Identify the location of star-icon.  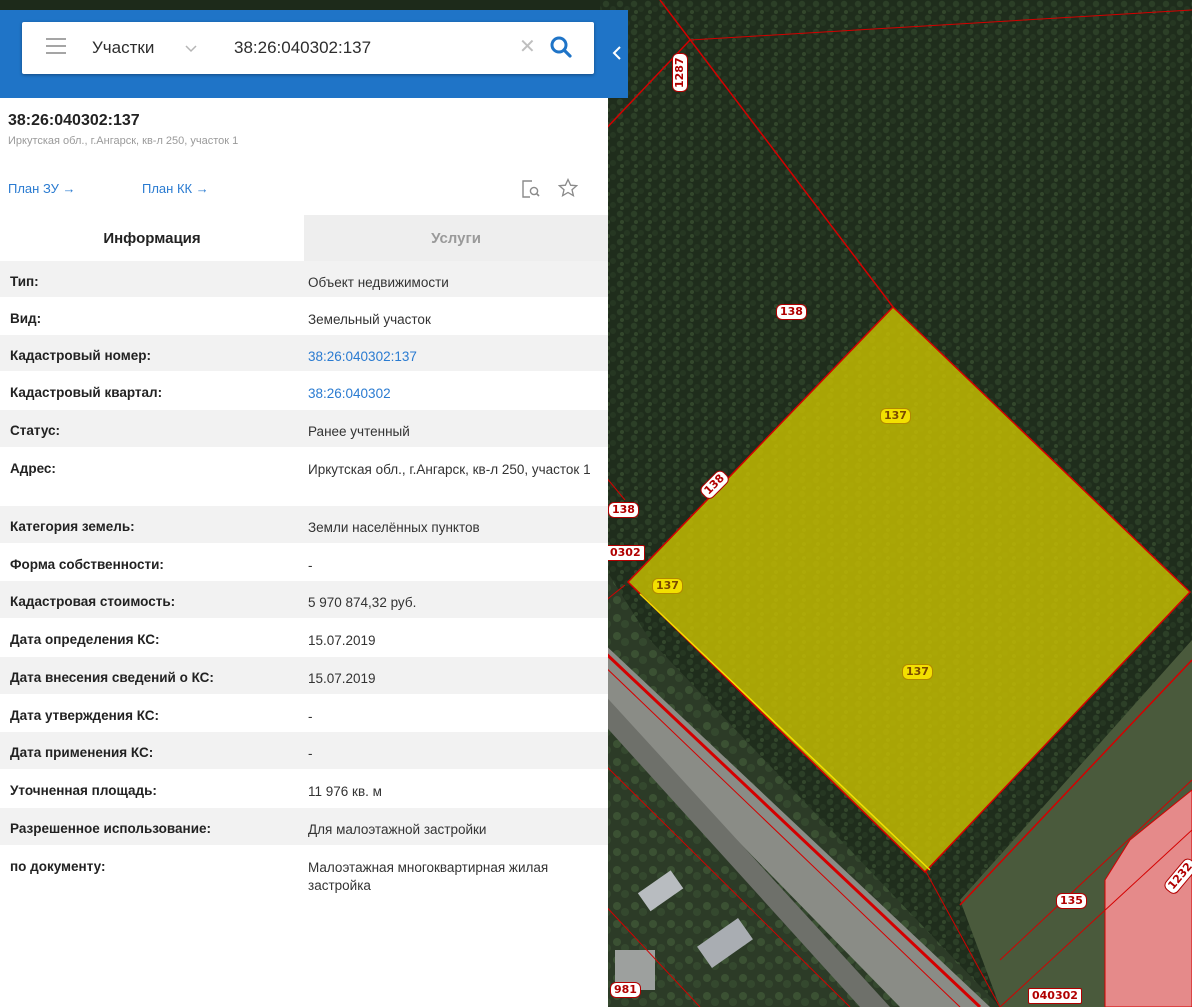
(568, 188).